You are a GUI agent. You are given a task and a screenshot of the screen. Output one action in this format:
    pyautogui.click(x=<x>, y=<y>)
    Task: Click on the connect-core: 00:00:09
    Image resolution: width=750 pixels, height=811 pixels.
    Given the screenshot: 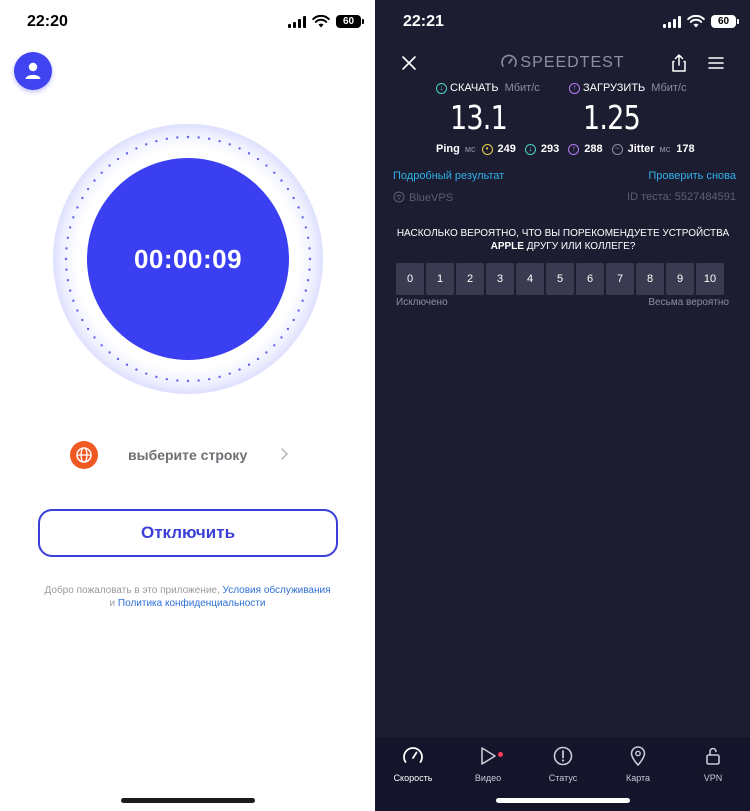 What is the action you would take?
    pyautogui.click(x=188, y=259)
    